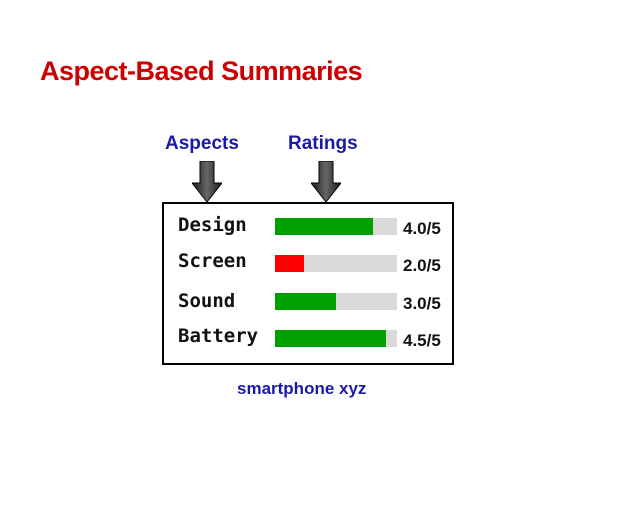 The image size is (639, 523). I want to click on ratings-down-arrow-icon, so click(326, 182).